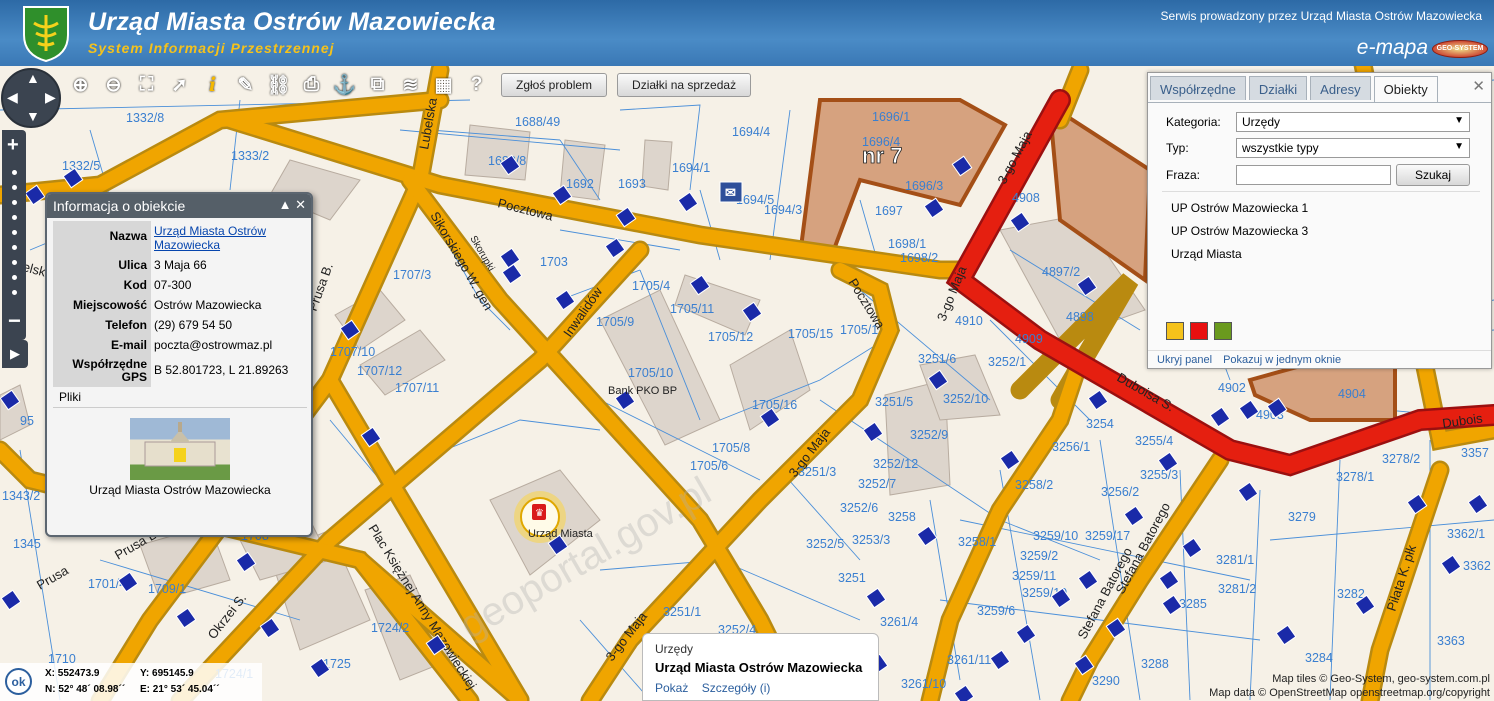  What do you see at coordinates (377, 85) in the screenshot?
I see `layers-copy-icon: ⧉` at bounding box center [377, 85].